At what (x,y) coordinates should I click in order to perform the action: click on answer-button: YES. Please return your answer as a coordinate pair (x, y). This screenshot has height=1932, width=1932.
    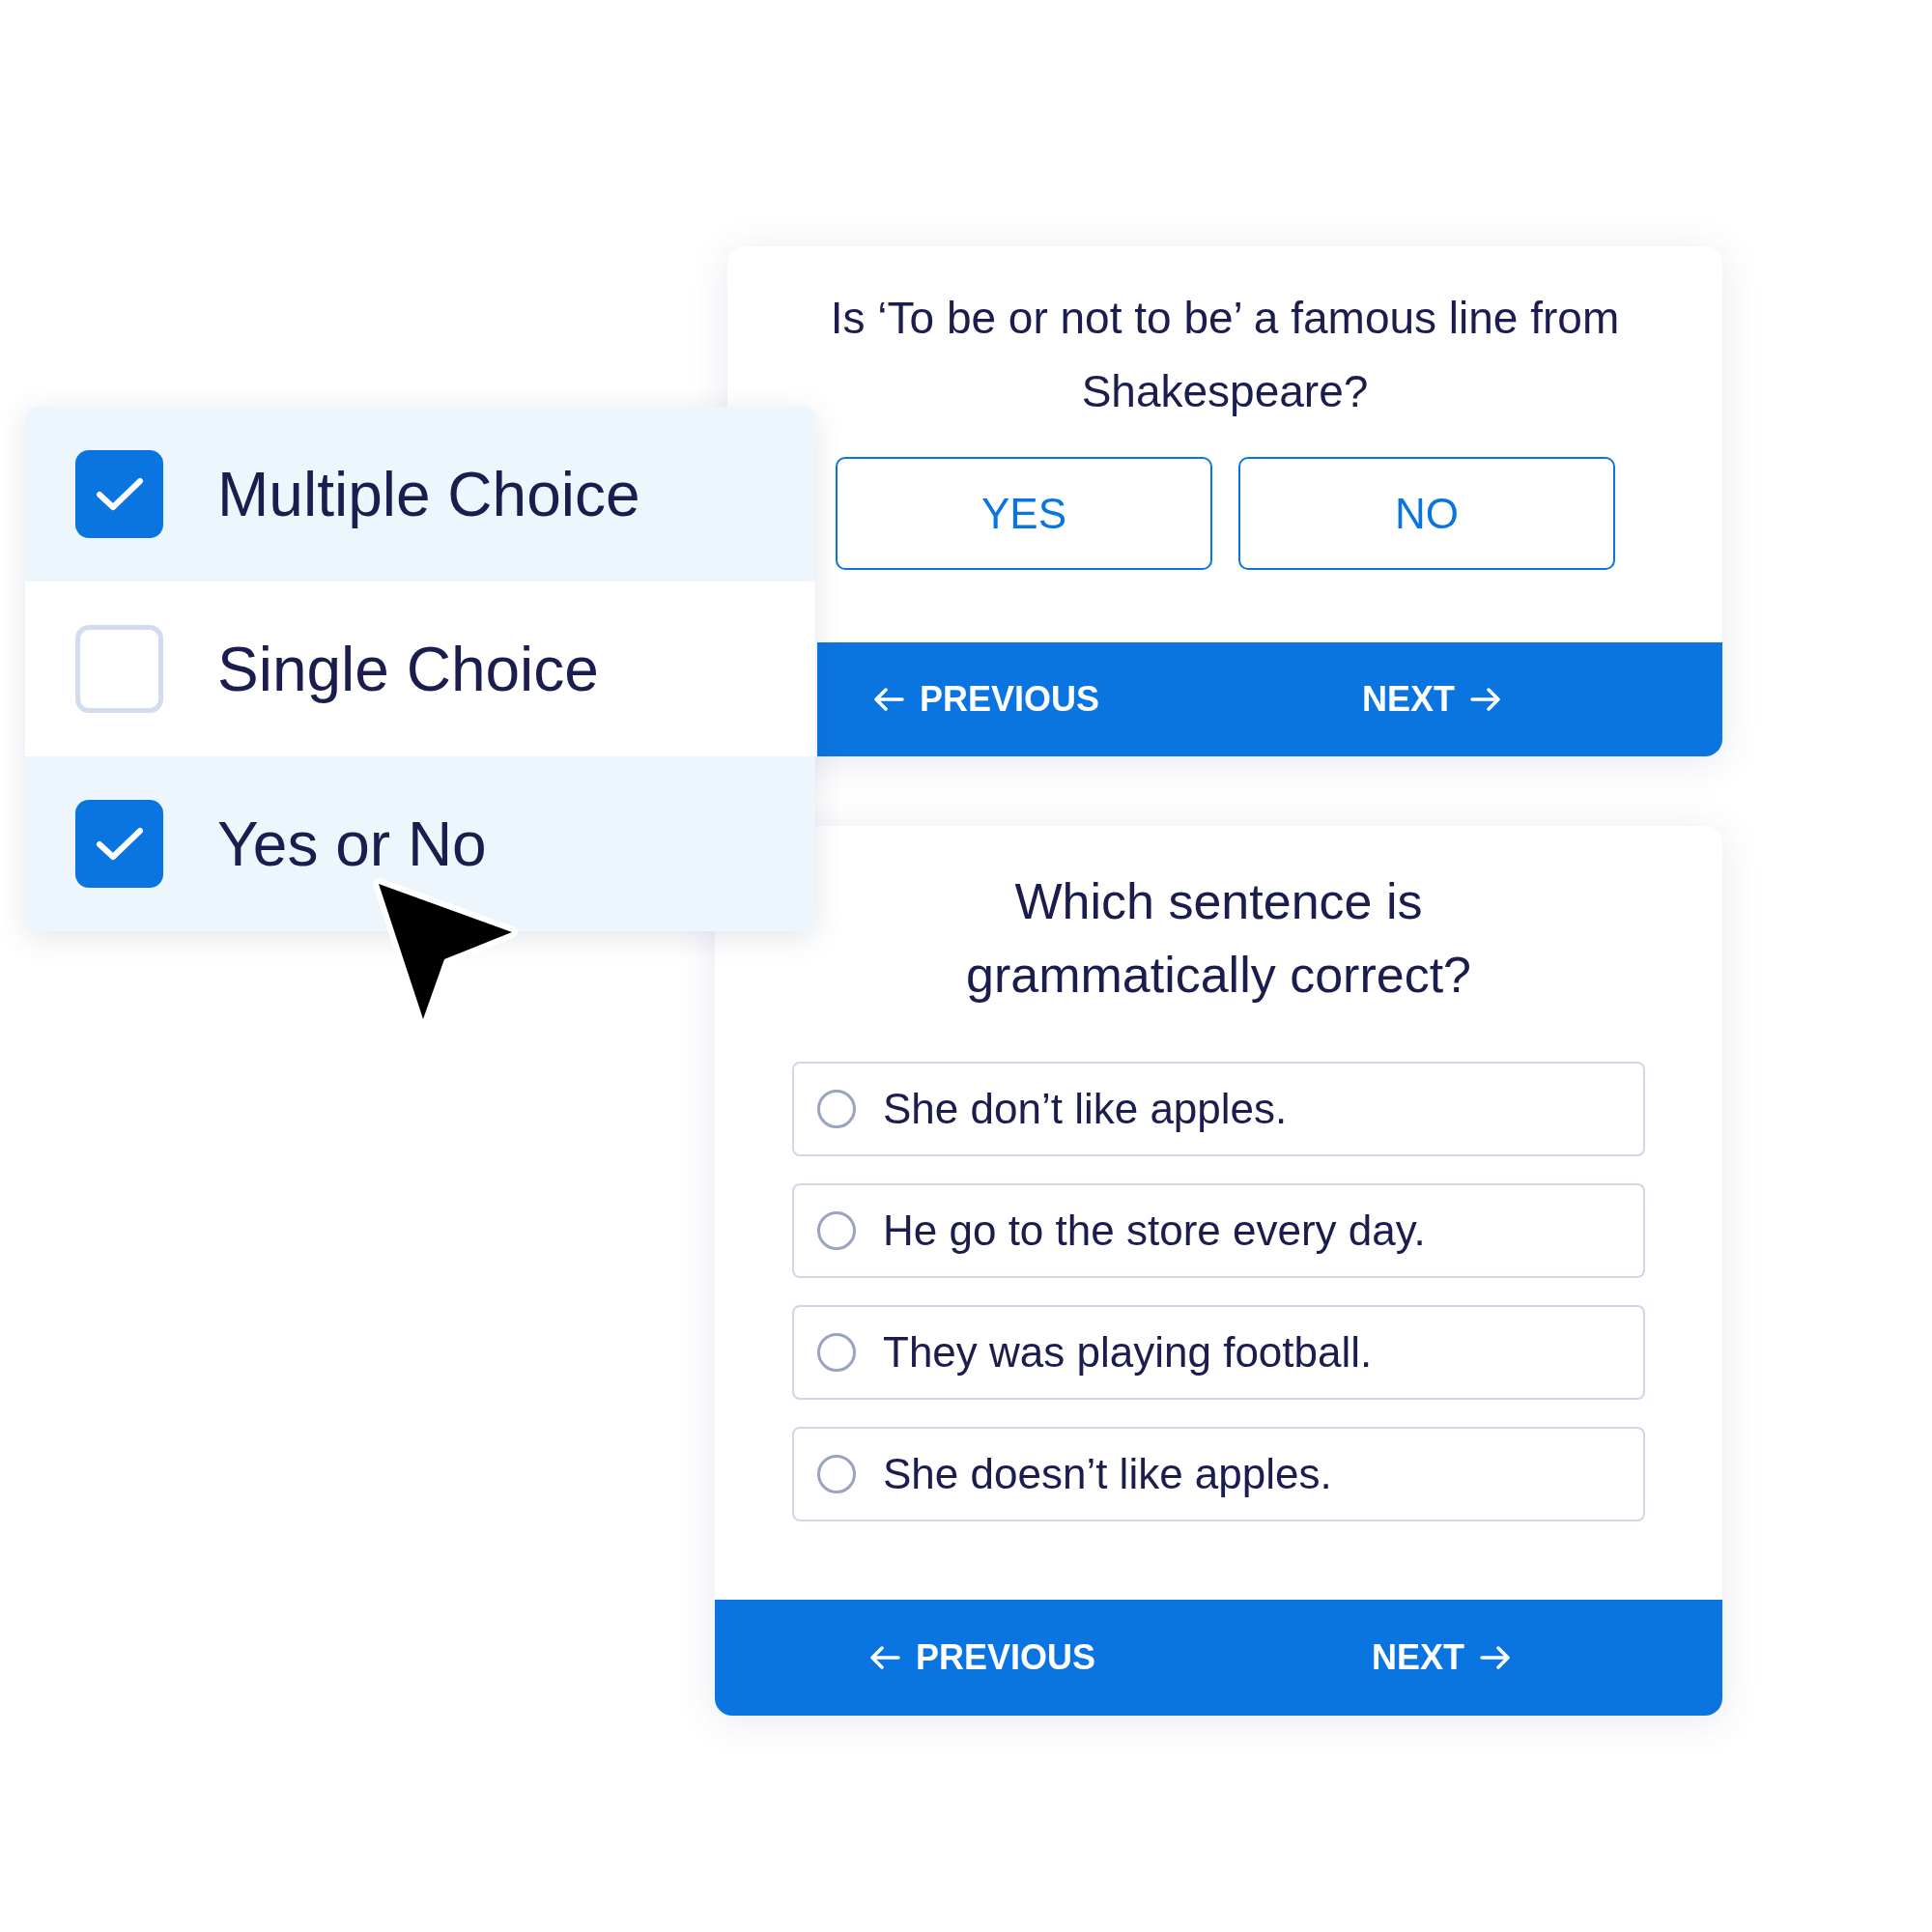
    Looking at the image, I should click on (1024, 513).